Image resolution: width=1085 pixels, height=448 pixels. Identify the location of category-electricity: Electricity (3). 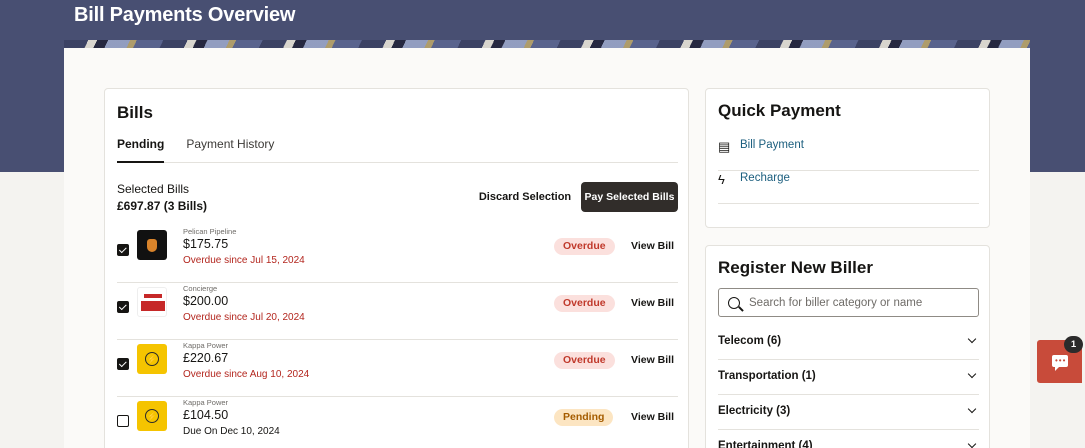
(848, 412).